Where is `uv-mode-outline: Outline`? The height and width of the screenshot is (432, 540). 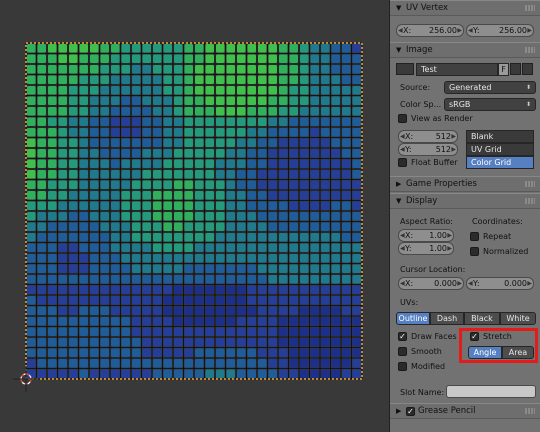 uv-mode-outline: Outline is located at coordinates (413, 318).